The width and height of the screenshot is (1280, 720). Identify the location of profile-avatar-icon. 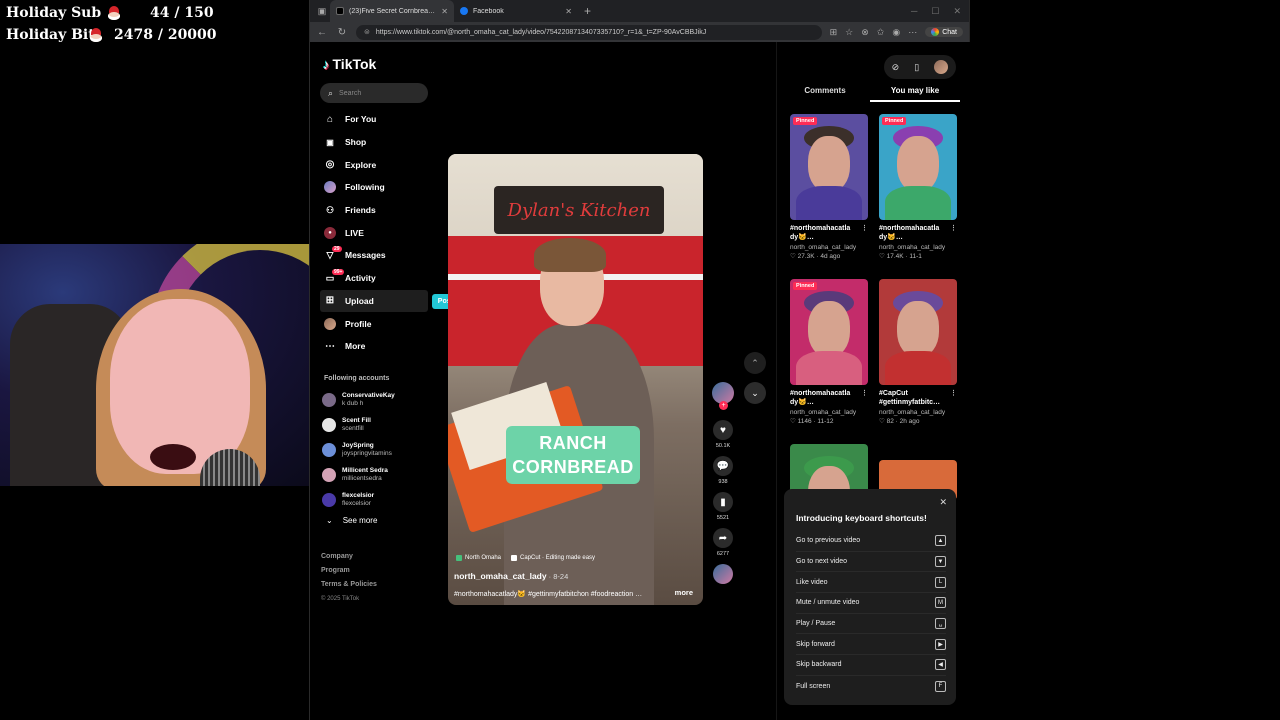
(330, 323).